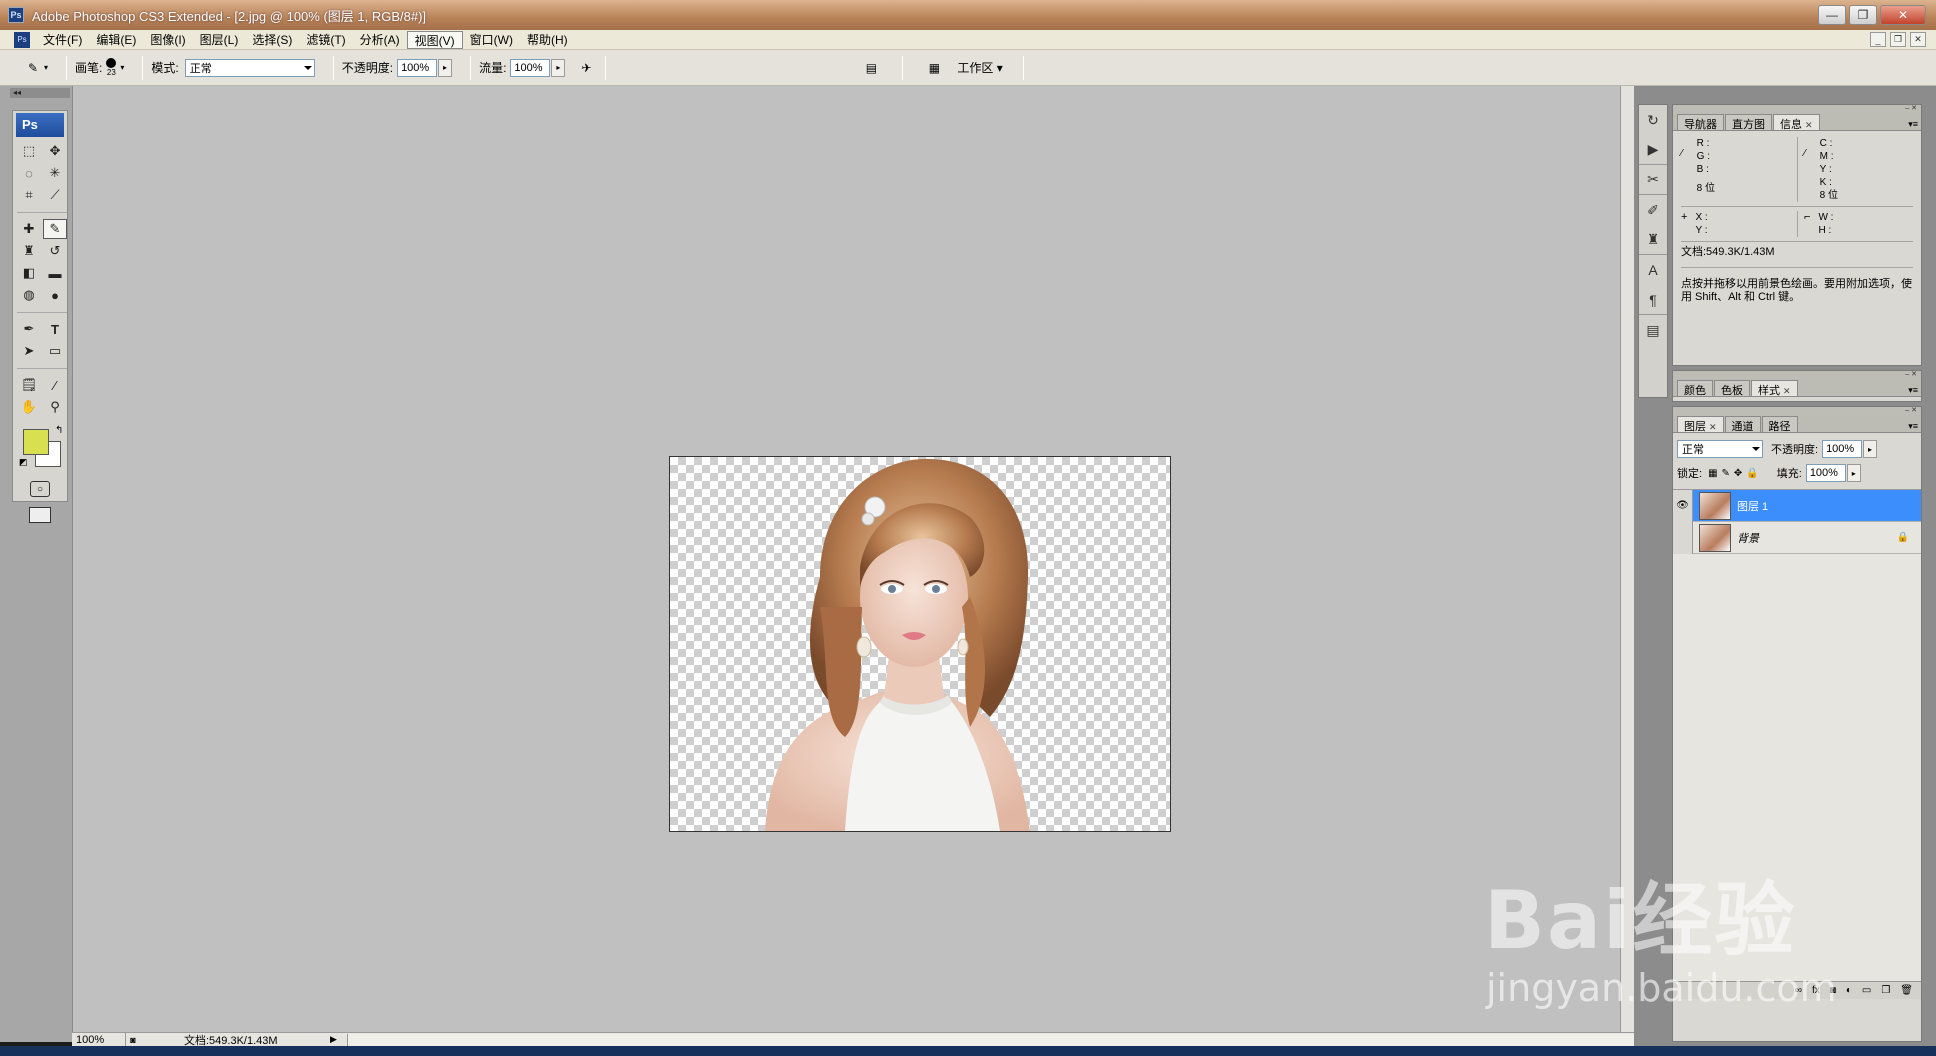 The width and height of the screenshot is (1936, 1056). I want to click on screen-mode-icon, so click(40, 515).